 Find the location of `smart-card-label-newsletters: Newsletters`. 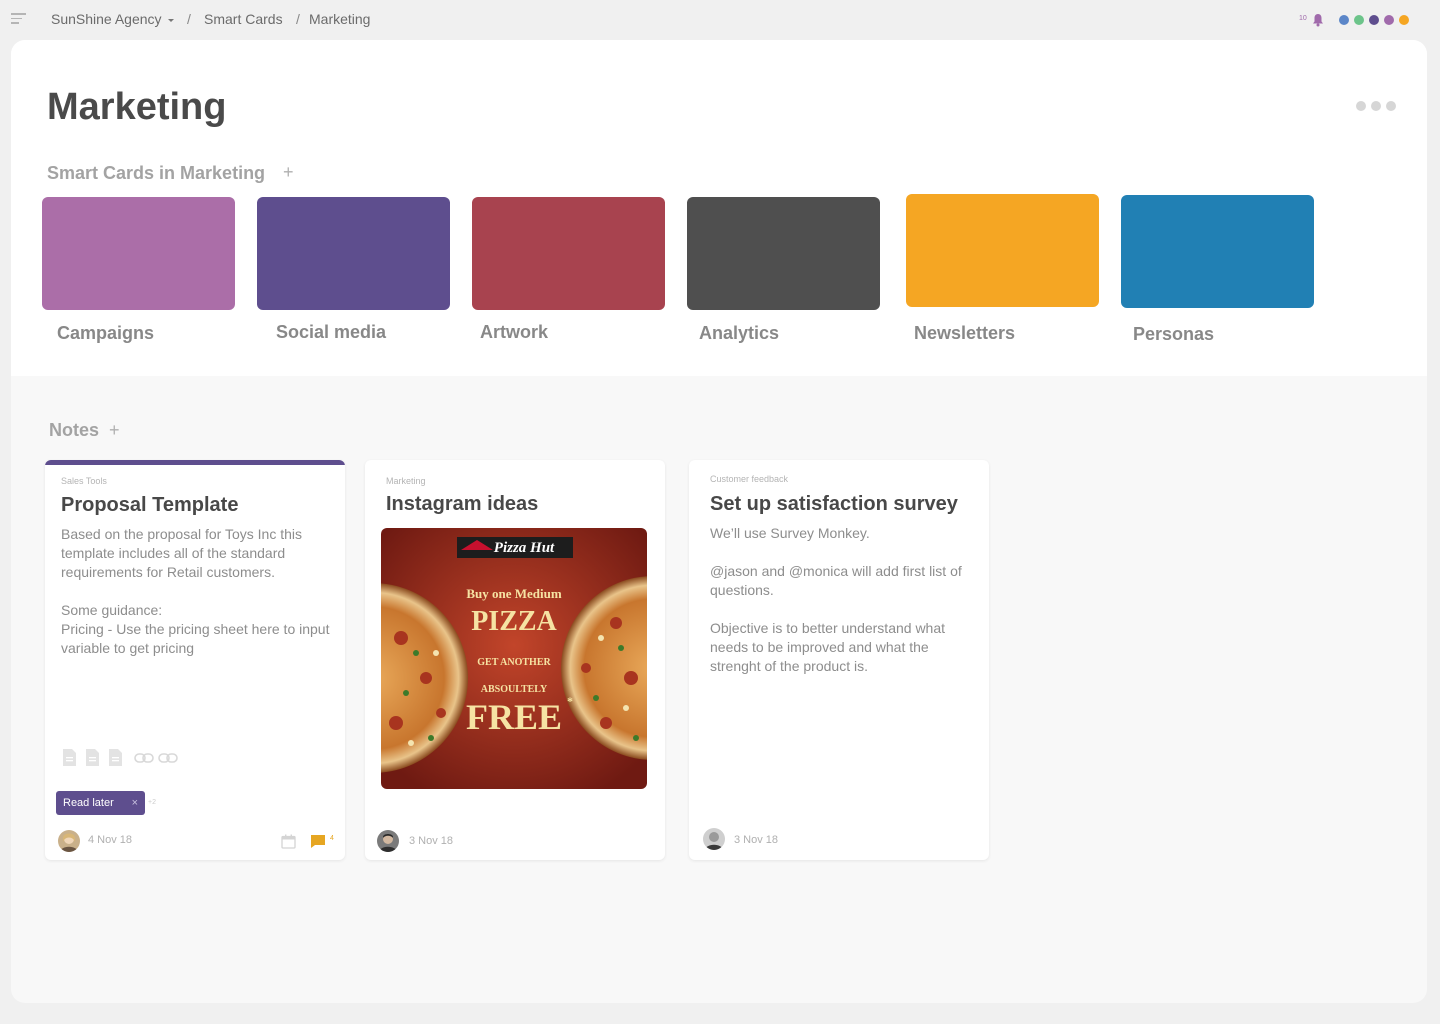

smart-card-label-newsletters: Newsletters is located at coordinates (964, 333).